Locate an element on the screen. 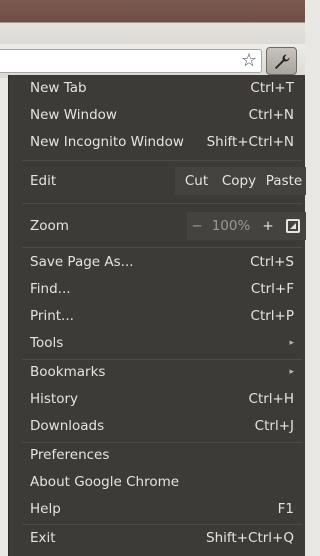  zoom-out-button: − is located at coordinates (197, 226).